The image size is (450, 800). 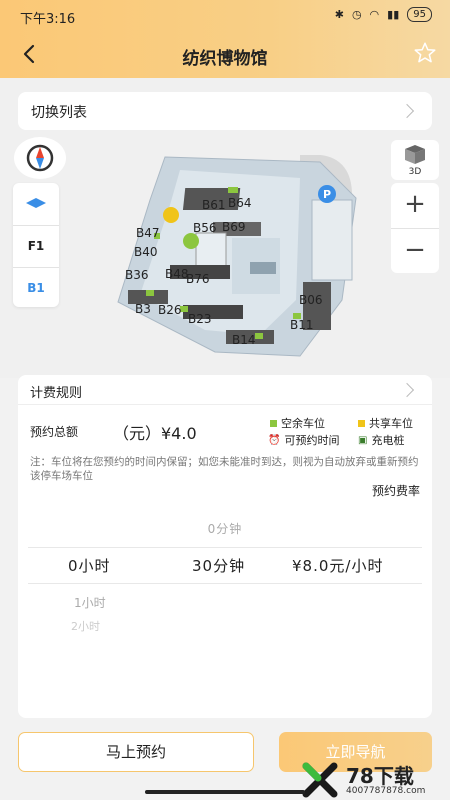 I want to click on battery-icon: 95, so click(x=419, y=14).